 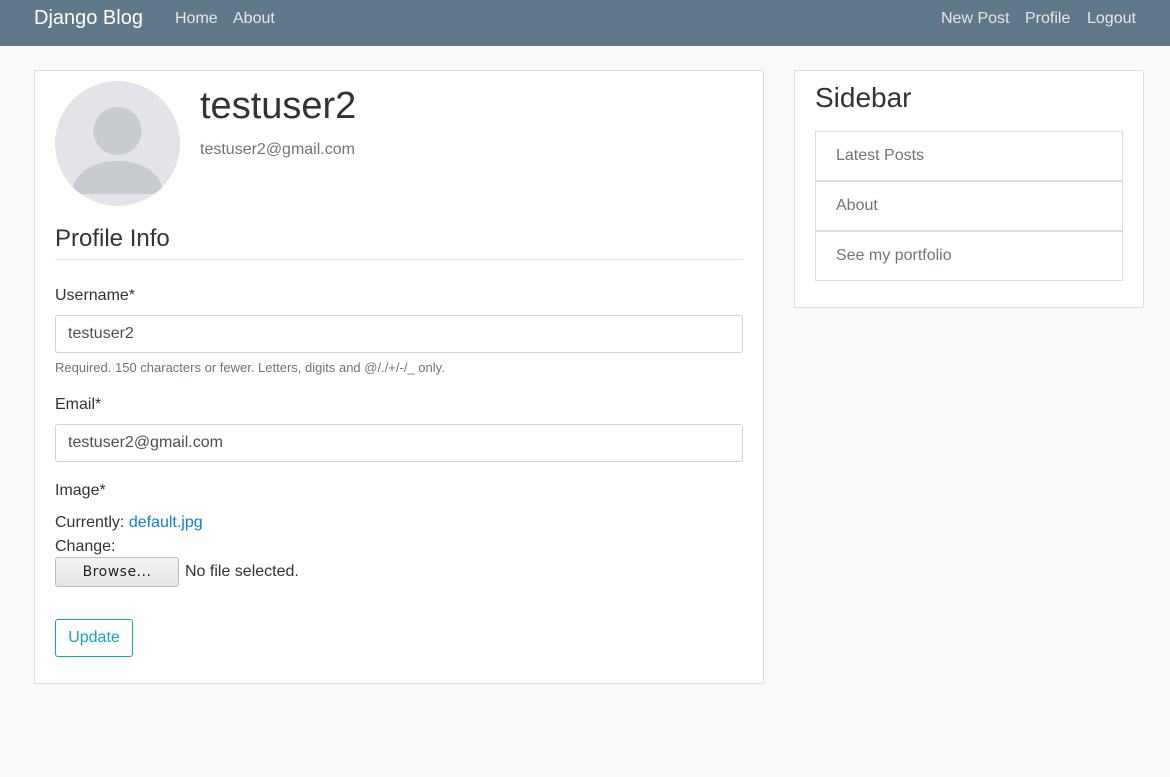 I want to click on nav-home-link: Home, so click(x=196, y=19).